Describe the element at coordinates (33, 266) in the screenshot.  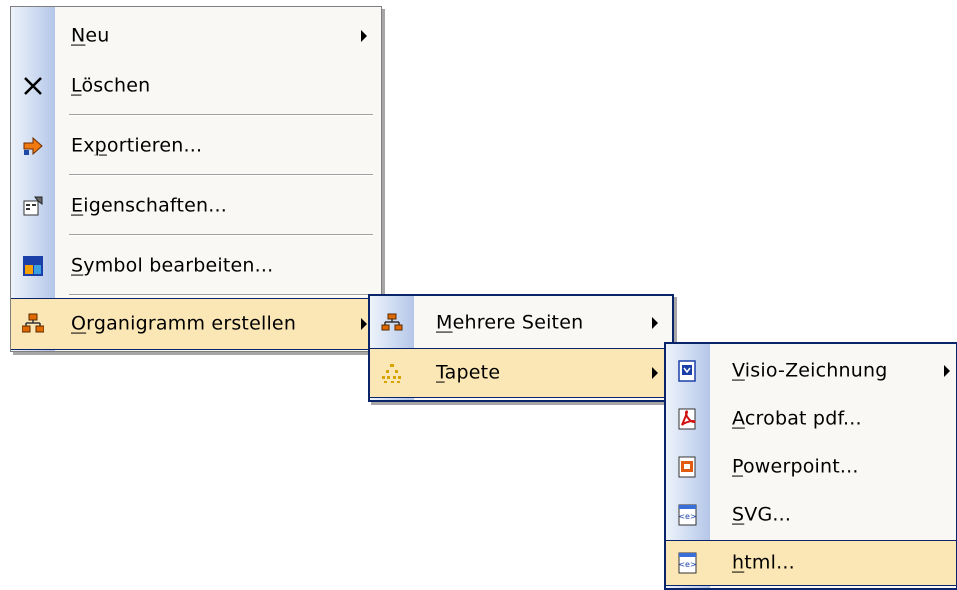
I see `symbol-edit-icon` at that location.